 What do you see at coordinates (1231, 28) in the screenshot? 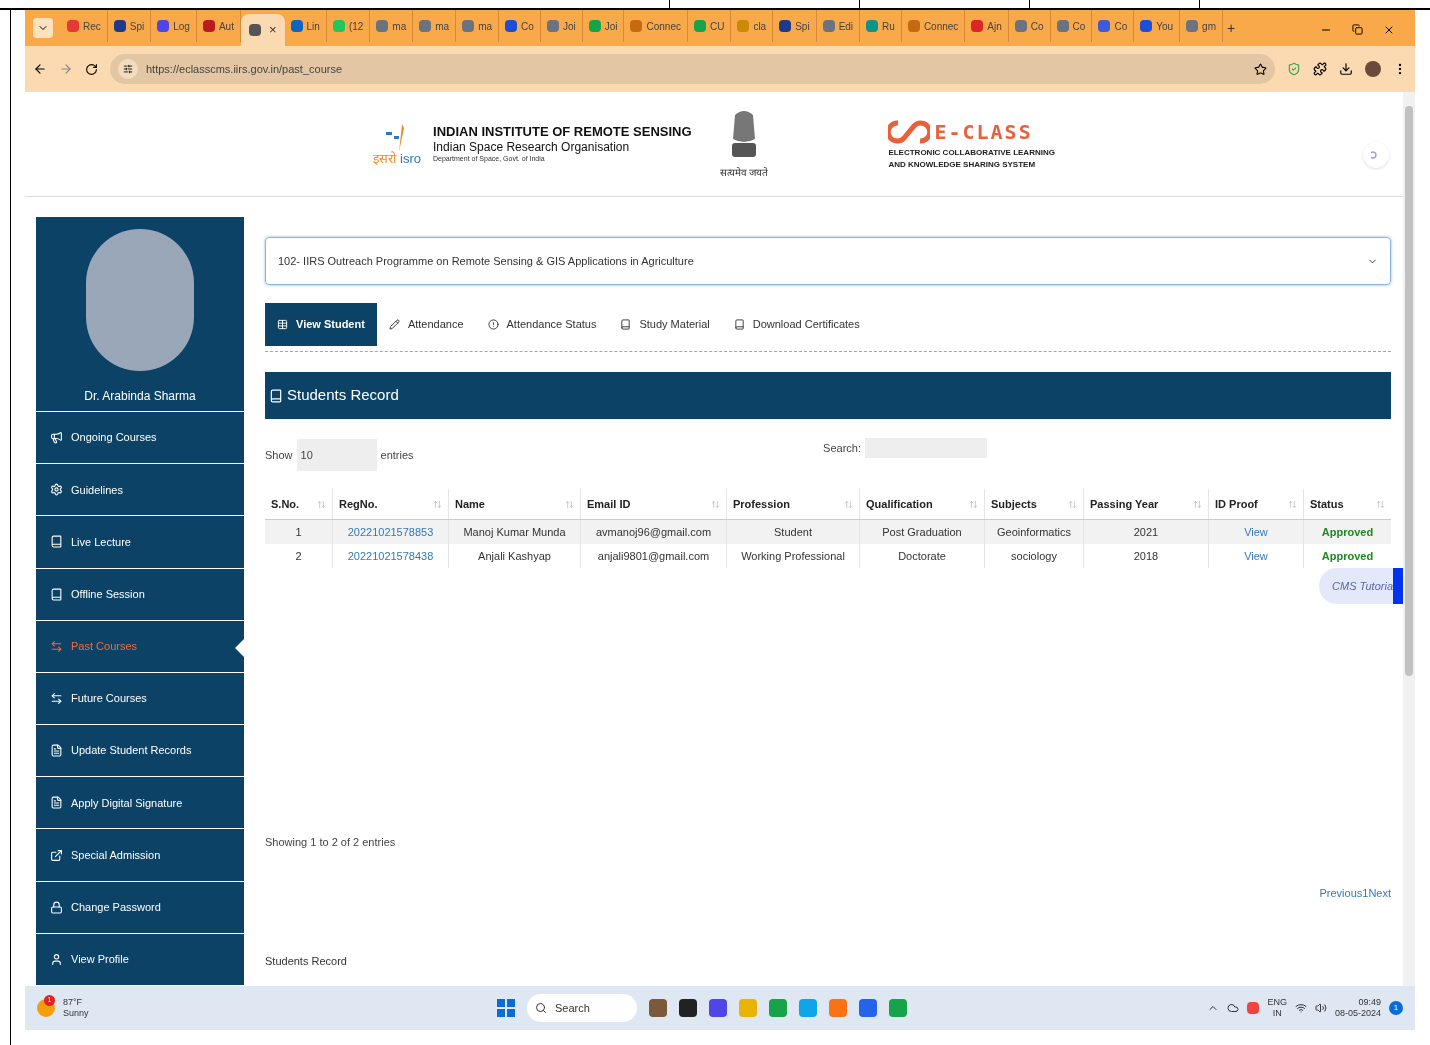
I see `new-tab-button: +` at bounding box center [1231, 28].